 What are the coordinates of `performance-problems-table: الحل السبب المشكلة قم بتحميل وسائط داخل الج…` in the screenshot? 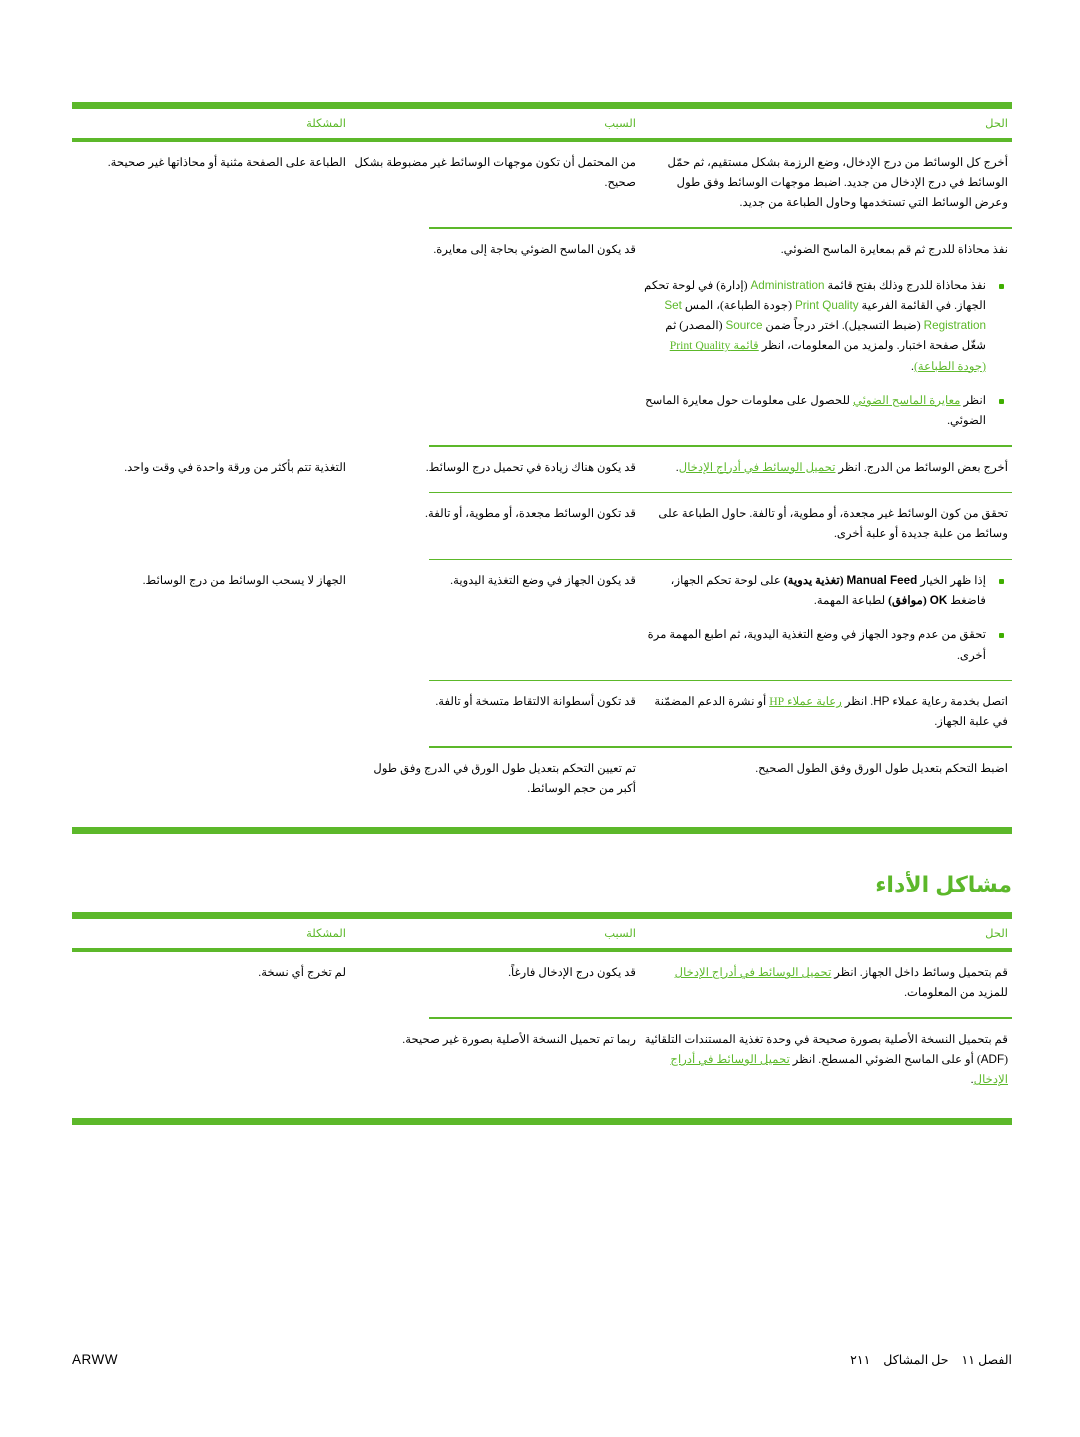 It's located at (542, 1019).